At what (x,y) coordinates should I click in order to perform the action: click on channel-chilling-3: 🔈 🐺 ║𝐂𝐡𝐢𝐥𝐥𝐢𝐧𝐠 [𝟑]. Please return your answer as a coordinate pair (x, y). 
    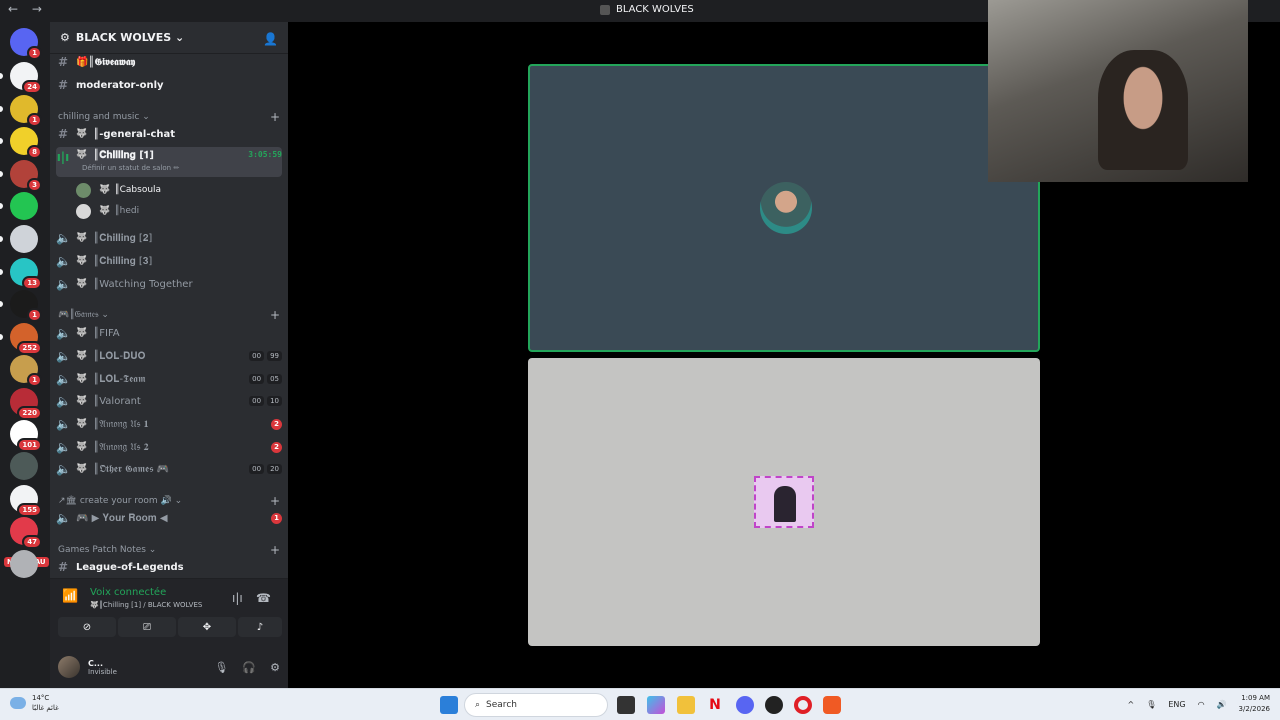
    Looking at the image, I should click on (169, 261).